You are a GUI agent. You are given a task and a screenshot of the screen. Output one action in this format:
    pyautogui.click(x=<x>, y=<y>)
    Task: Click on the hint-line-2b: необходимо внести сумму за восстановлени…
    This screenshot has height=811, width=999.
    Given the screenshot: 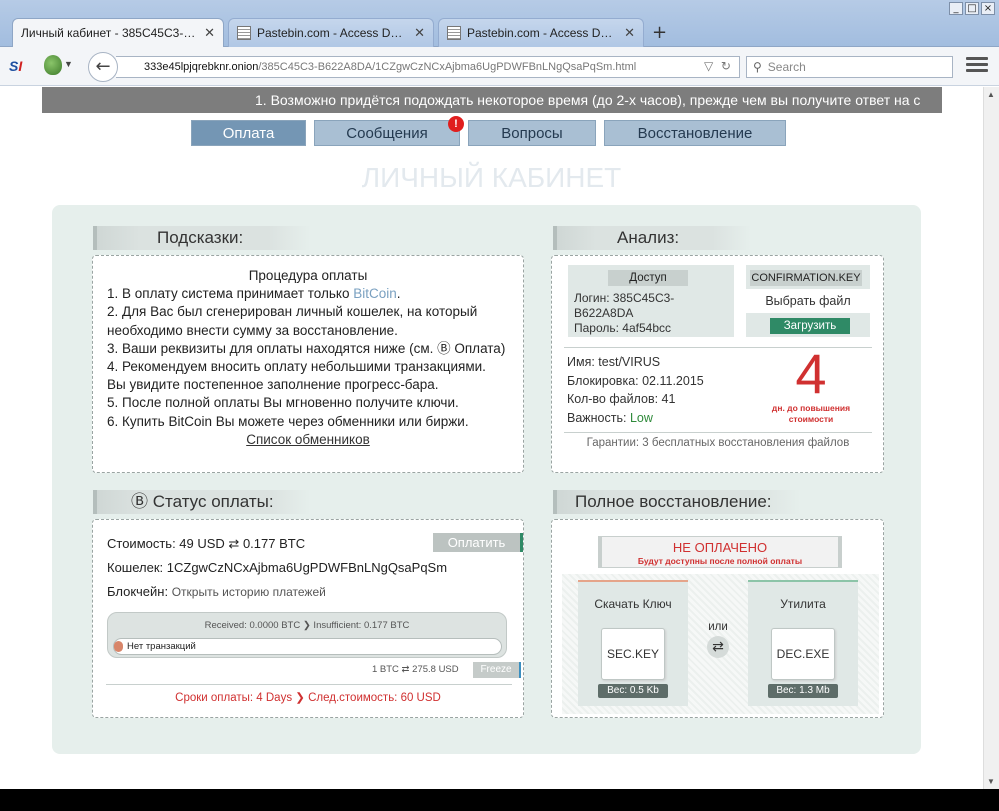 What is the action you would take?
    pyautogui.click(x=252, y=330)
    